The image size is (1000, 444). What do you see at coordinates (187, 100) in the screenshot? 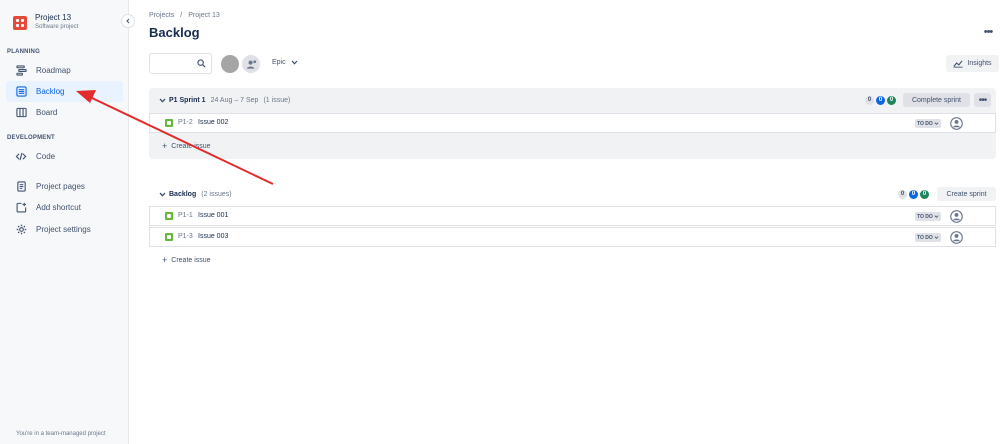
I see `sprint-name: P1 Sprint 1` at bounding box center [187, 100].